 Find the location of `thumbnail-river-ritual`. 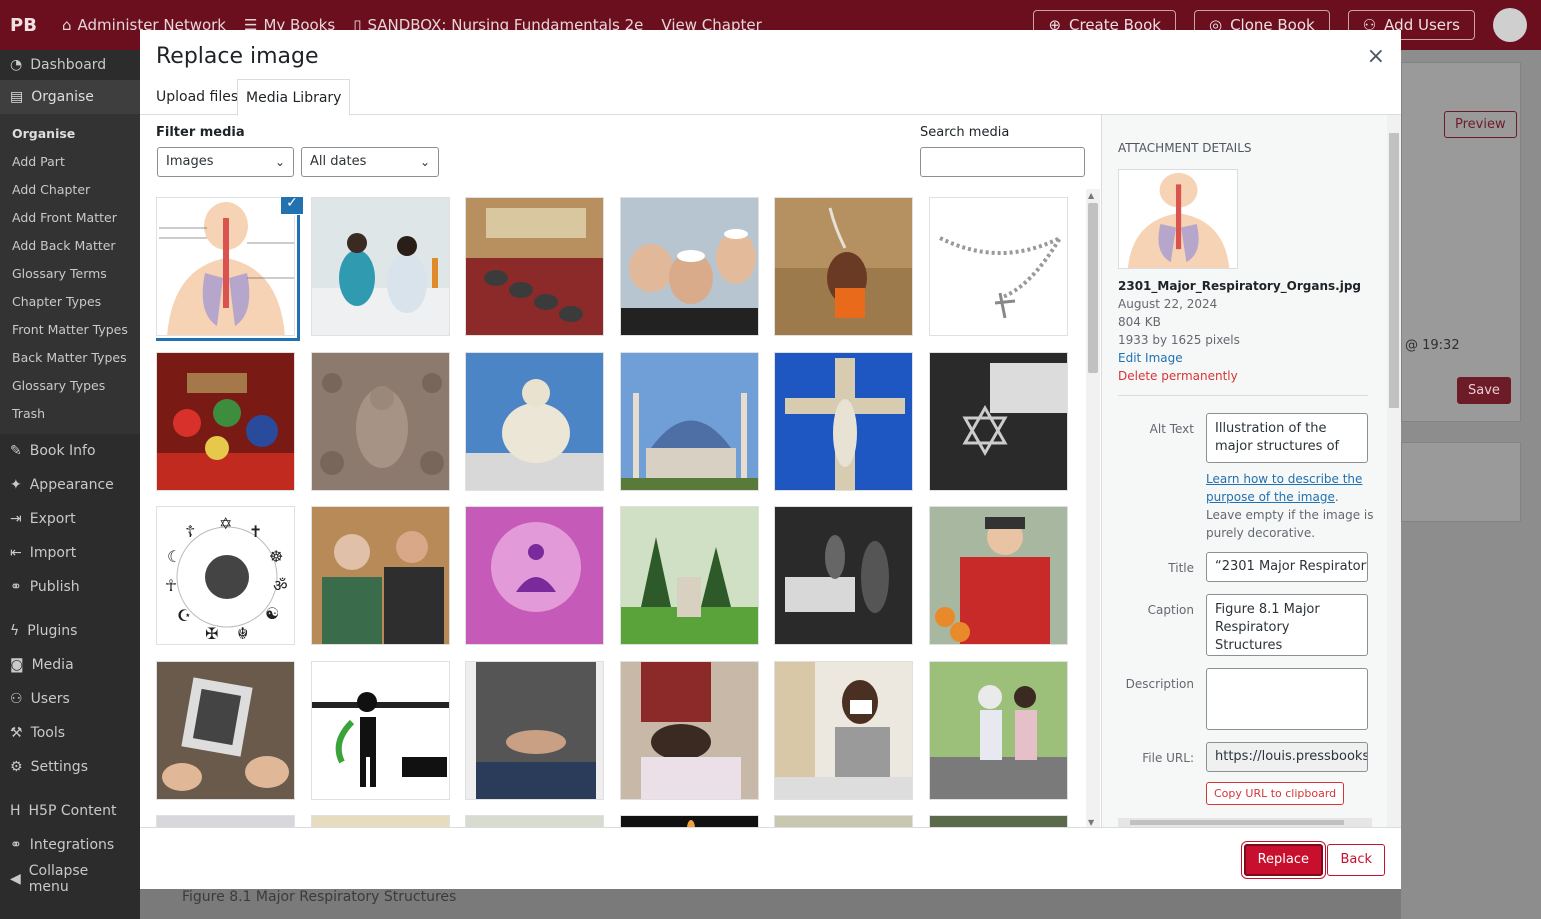

thumbnail-river-ritual is located at coordinates (843, 266).